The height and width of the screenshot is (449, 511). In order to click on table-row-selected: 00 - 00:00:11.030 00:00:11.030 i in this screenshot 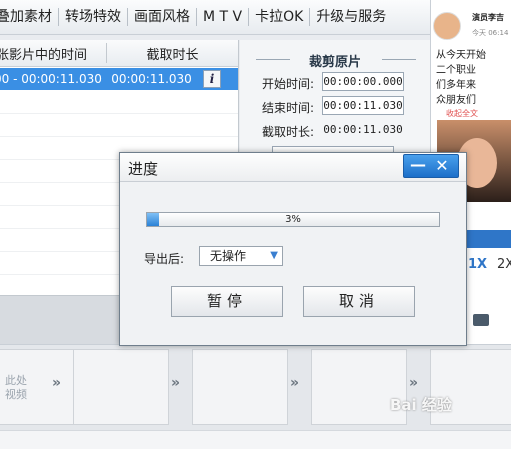, I will do `click(119, 79)`.